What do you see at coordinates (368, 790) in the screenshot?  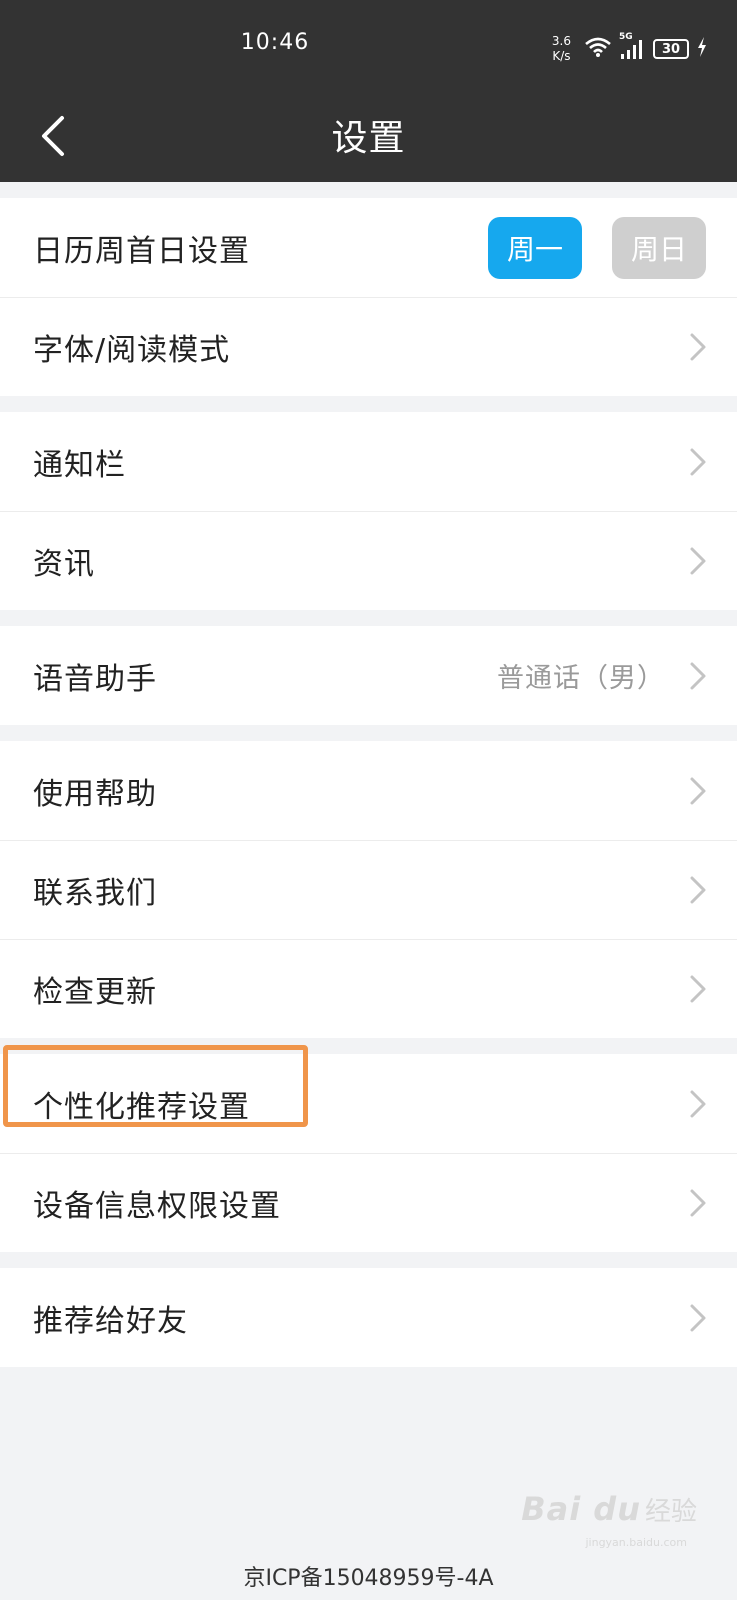 I see `help-row: 使用帮助` at bounding box center [368, 790].